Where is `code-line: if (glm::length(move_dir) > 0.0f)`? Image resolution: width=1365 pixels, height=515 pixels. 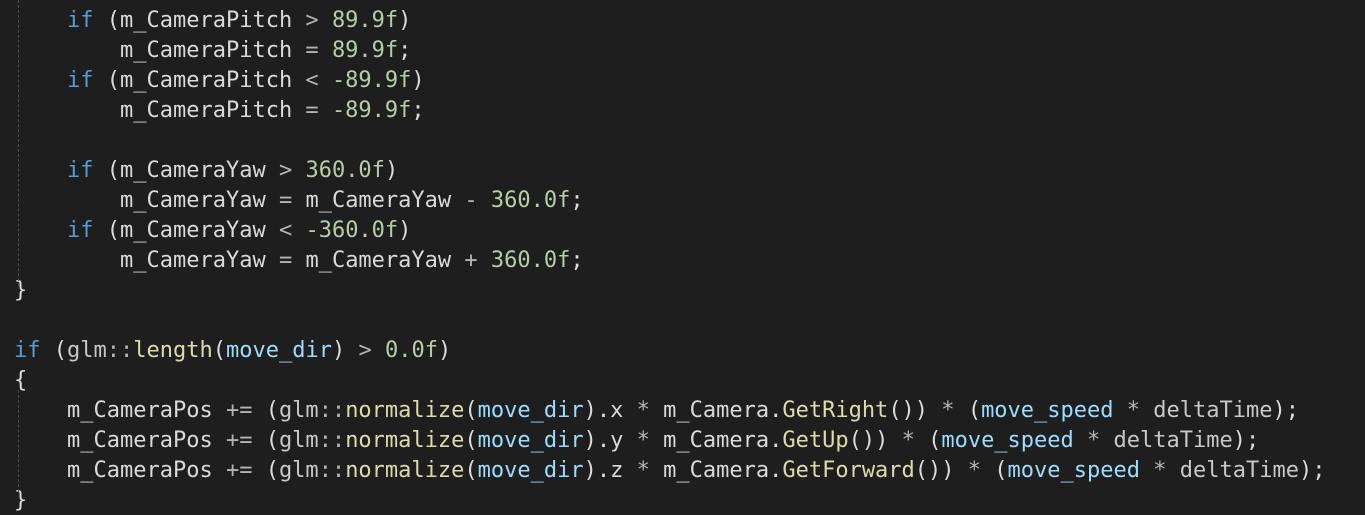 code-line: if (glm::length(move_dir) > 0.0f) is located at coordinates (232, 351).